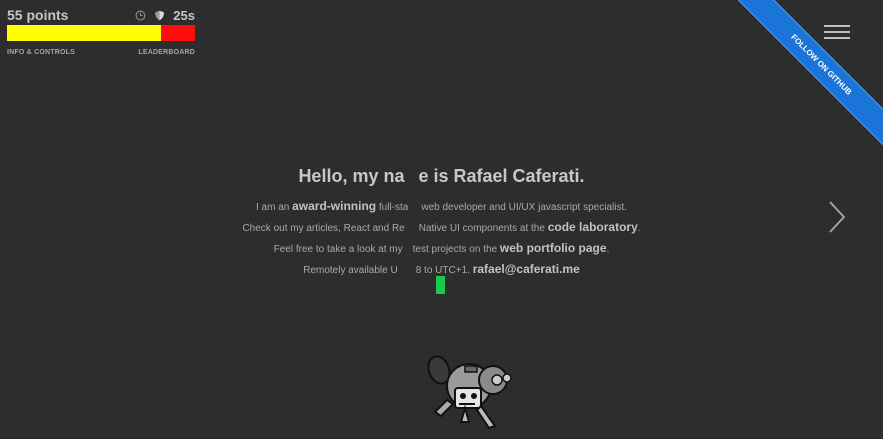  What do you see at coordinates (837, 32) in the screenshot?
I see `hamburger-menu-icon` at bounding box center [837, 32].